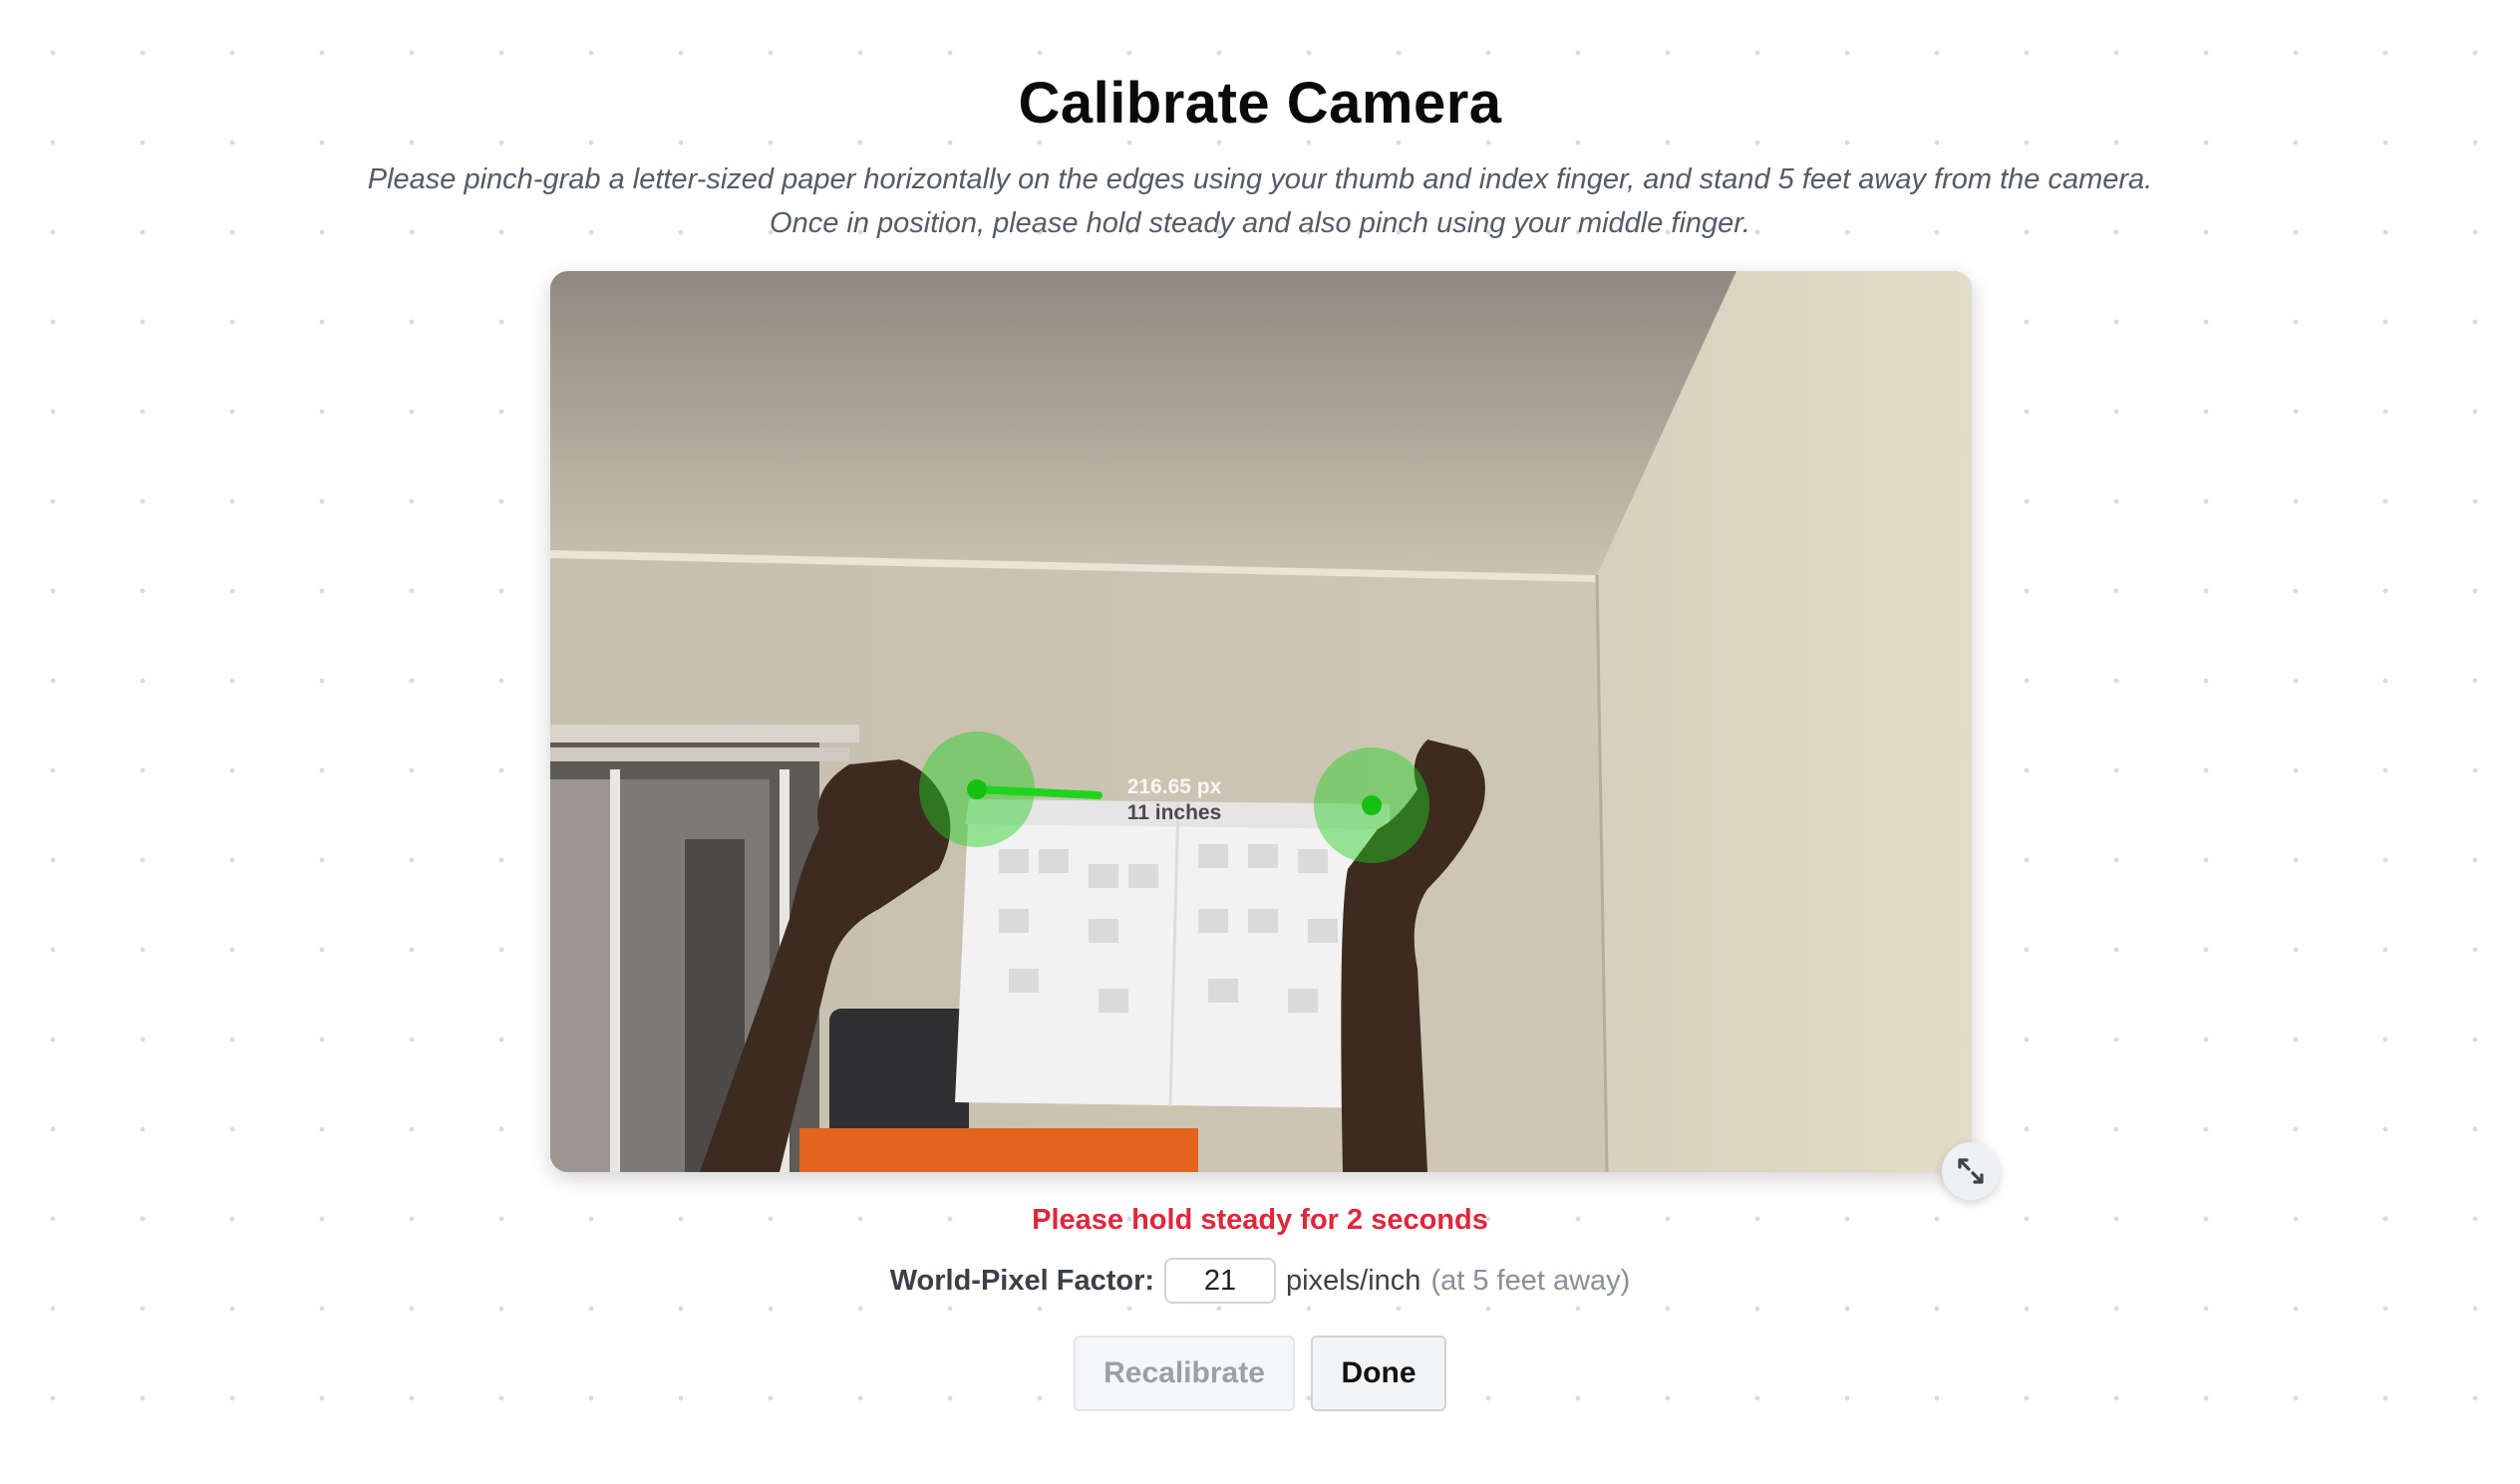 The image size is (2520, 1484). What do you see at coordinates (1184, 1373) in the screenshot?
I see `recalibrate-button: Recalibrate` at bounding box center [1184, 1373].